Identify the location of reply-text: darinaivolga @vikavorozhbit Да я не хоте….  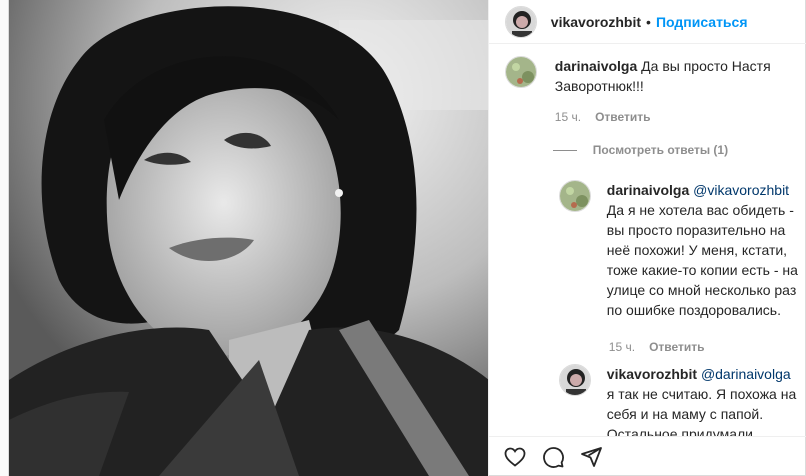
(703, 250).